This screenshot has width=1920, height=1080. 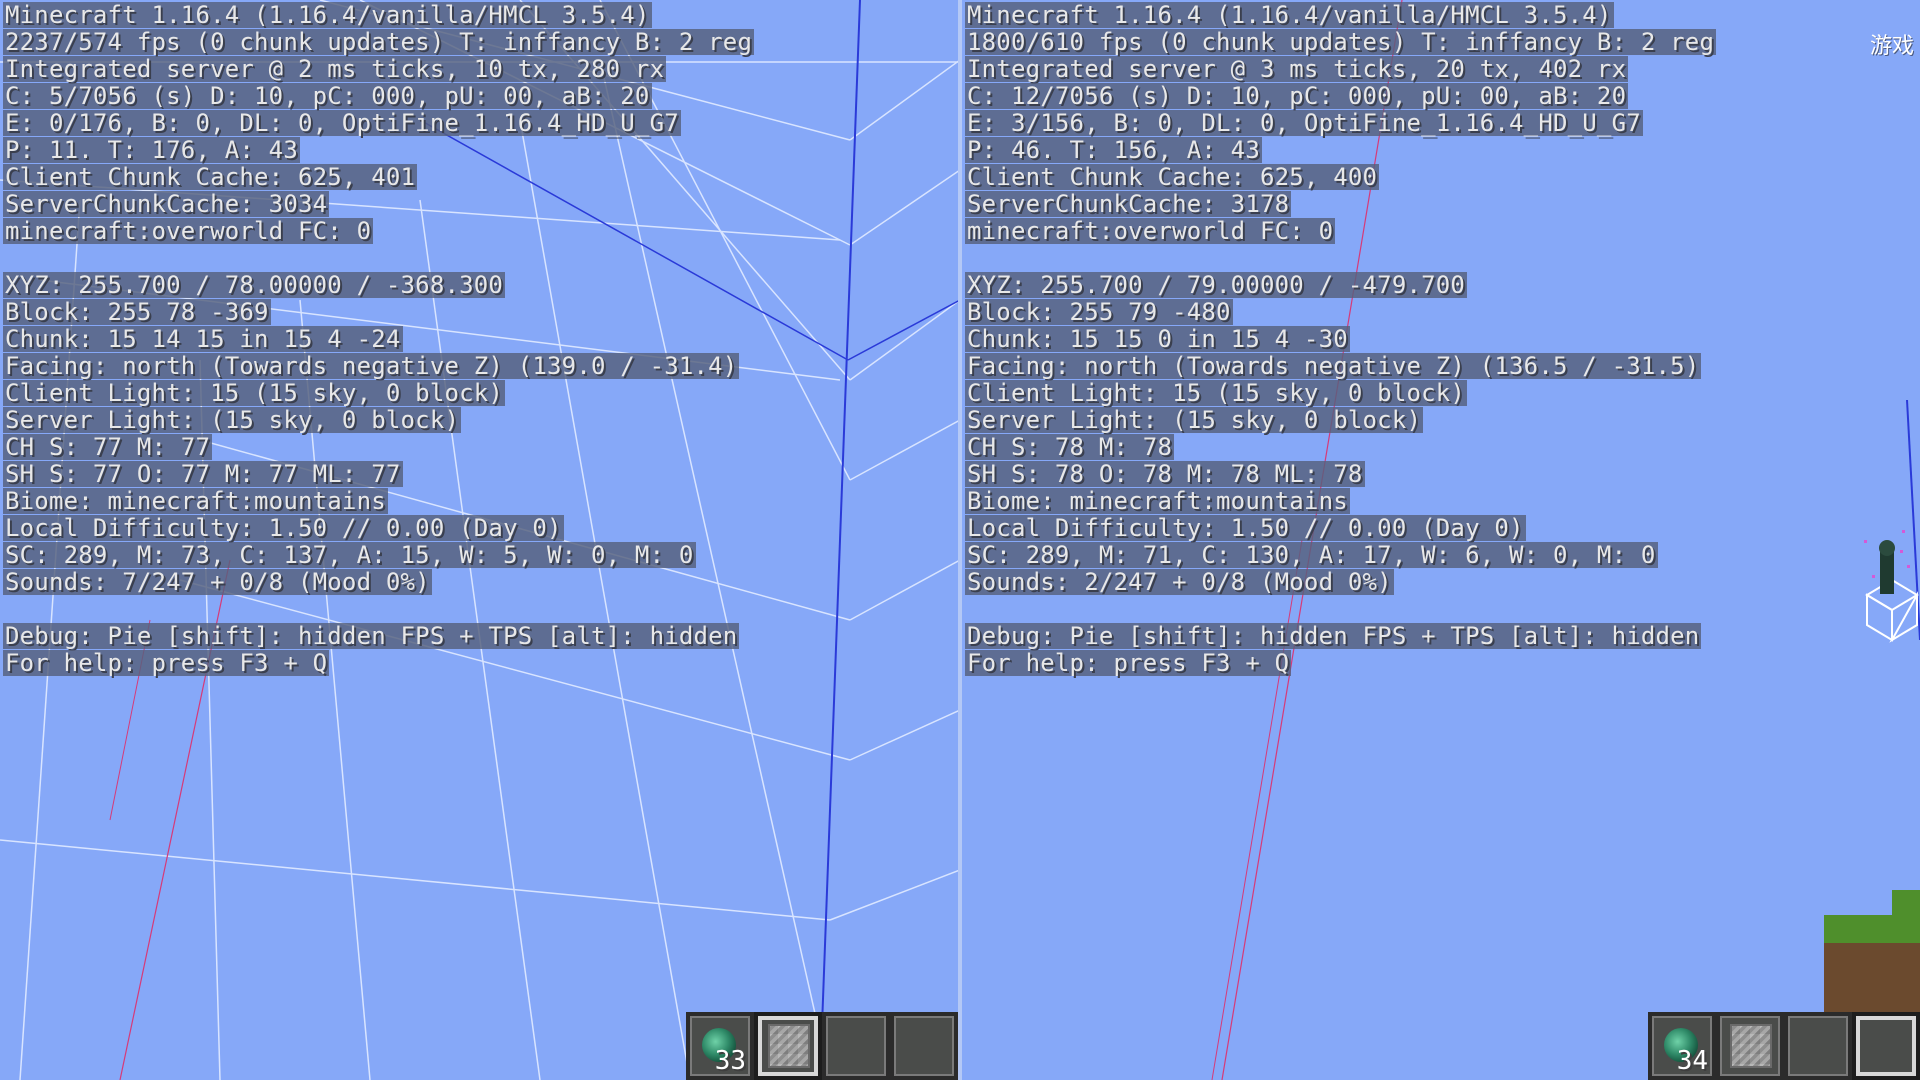 I want to click on debug-line: Chunk: 15 15 0 in 15 4 -30, so click(x=1157, y=339).